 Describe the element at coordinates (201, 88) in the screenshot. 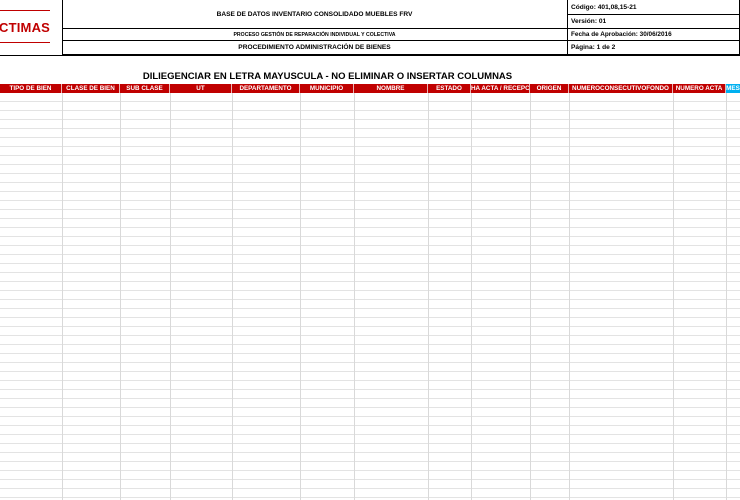

I see `column-header-ut: UT` at that location.